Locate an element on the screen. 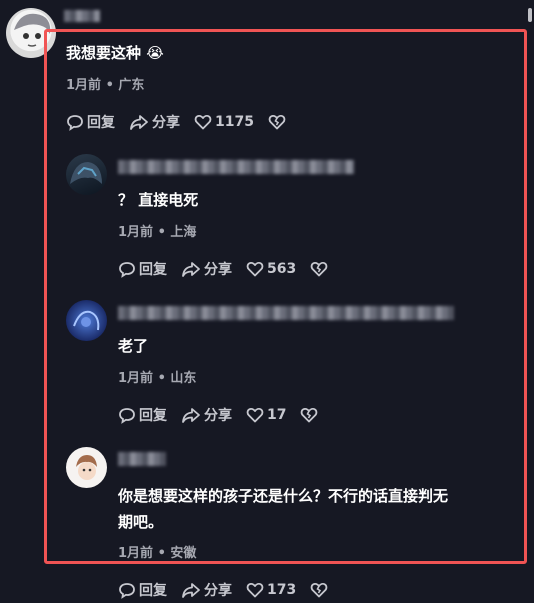 The width and height of the screenshot is (534, 603). like-button: 173 is located at coordinates (271, 590).